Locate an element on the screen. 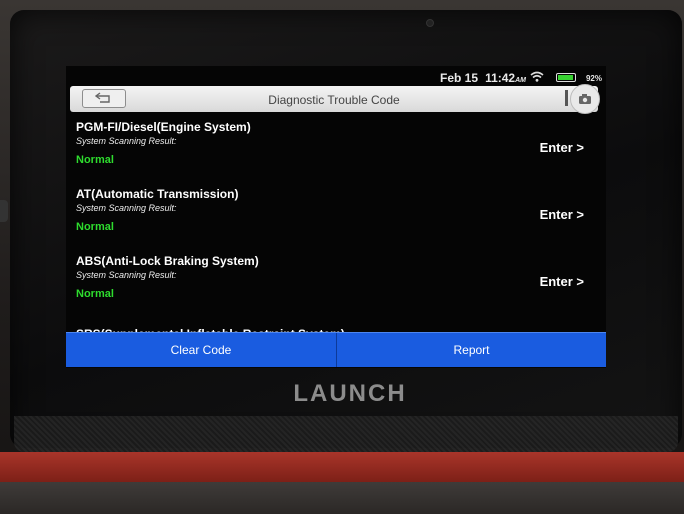 This screenshot has height=514, width=684. system-name: AT(Automatic Transmission) is located at coordinates (157, 194).